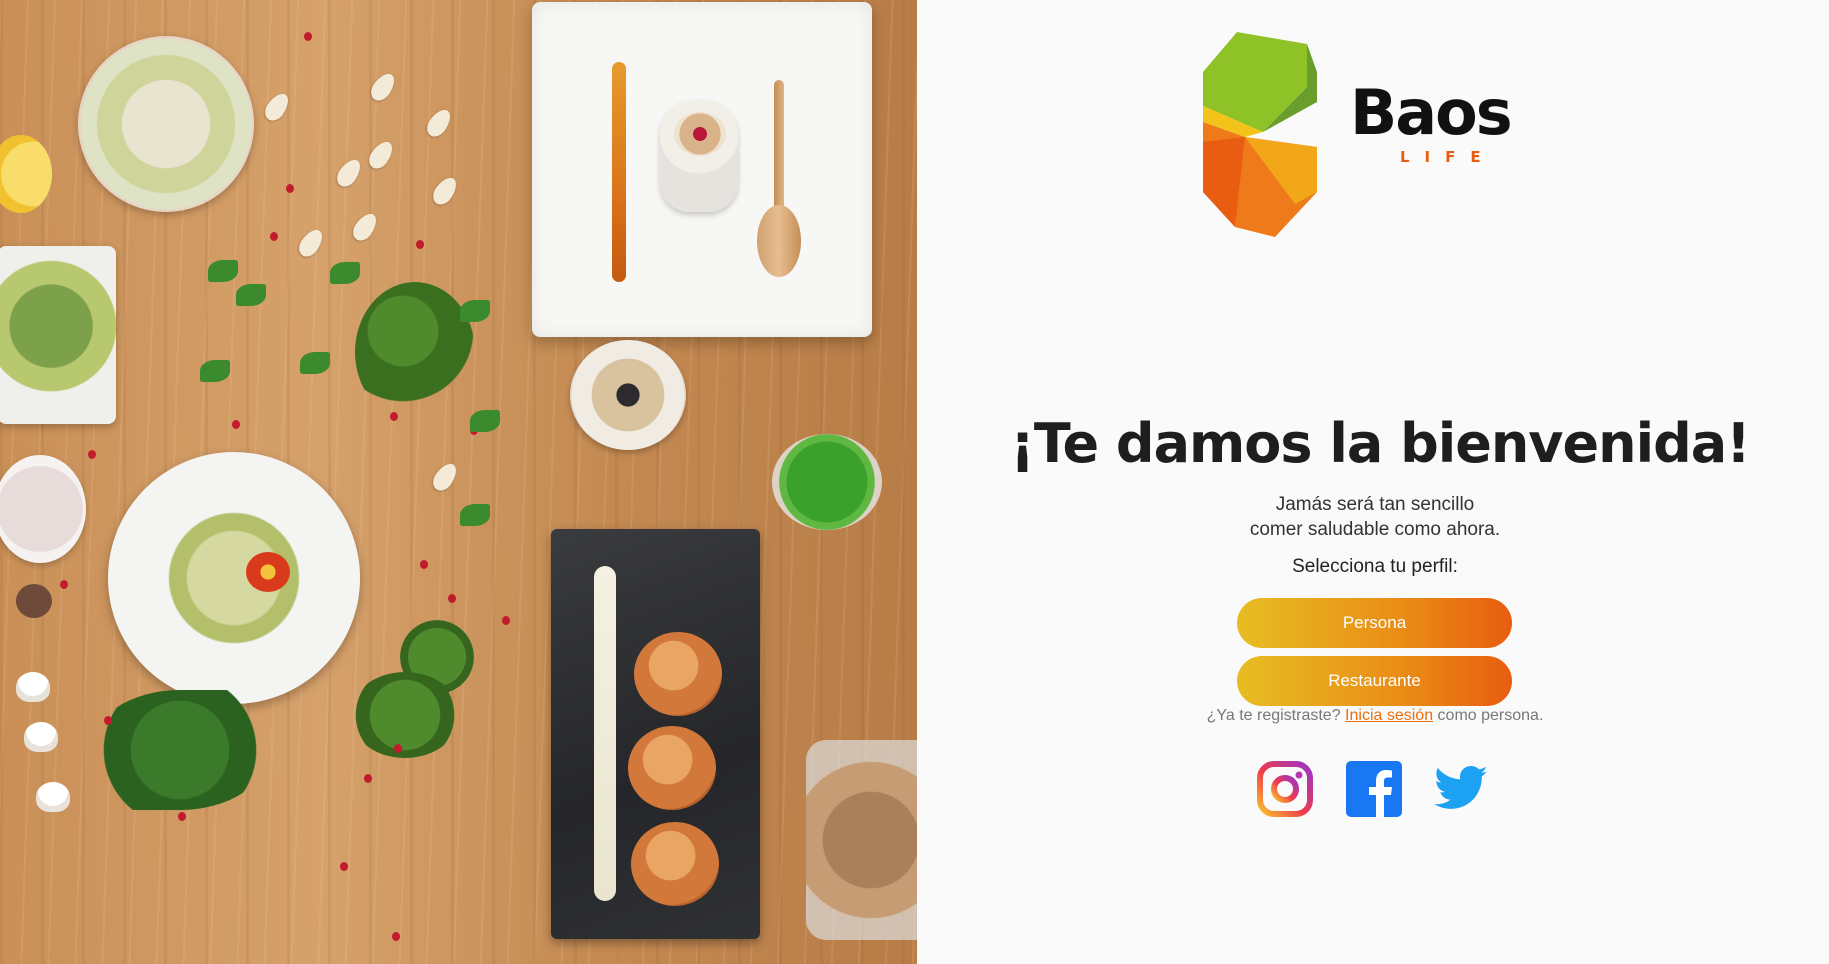  What do you see at coordinates (1260, 134) in the screenshot?
I see `baos-logo-icon` at bounding box center [1260, 134].